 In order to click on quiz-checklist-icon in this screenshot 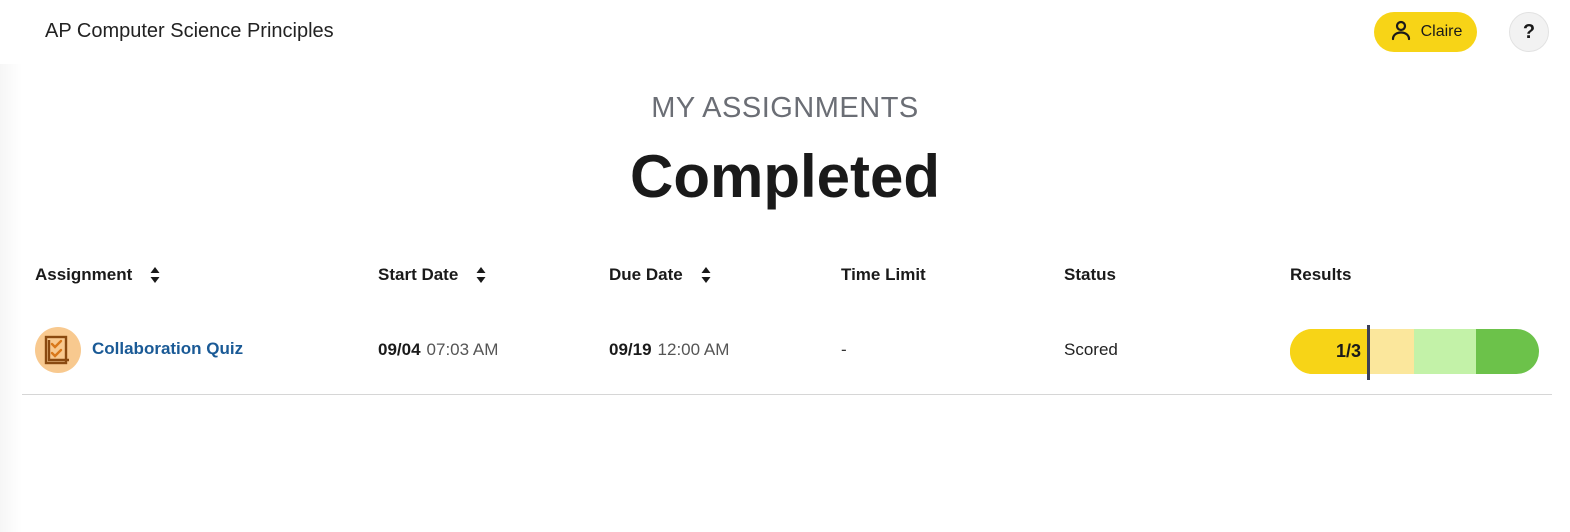, I will do `click(58, 350)`.